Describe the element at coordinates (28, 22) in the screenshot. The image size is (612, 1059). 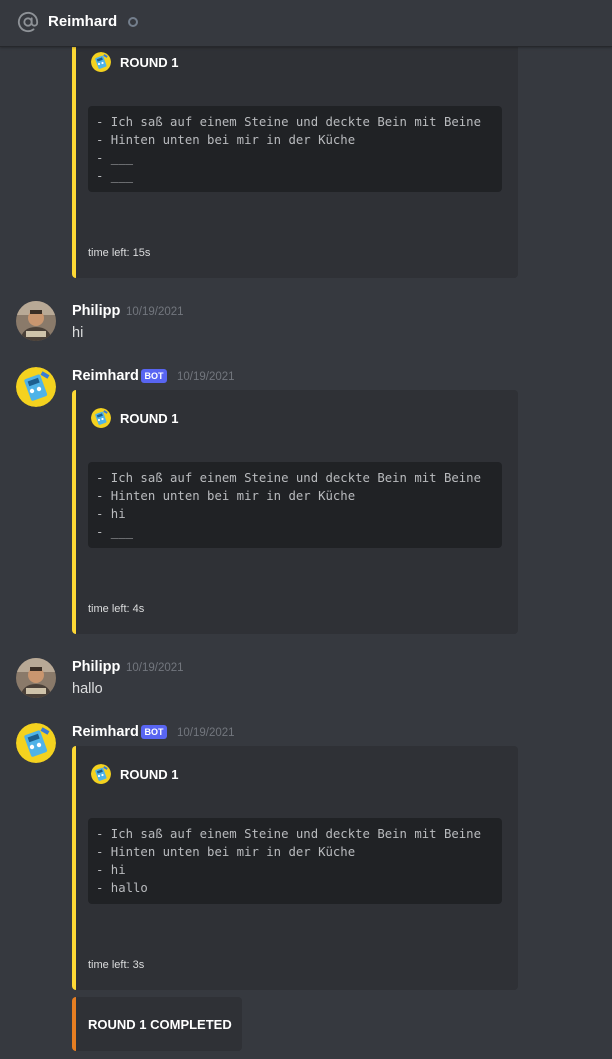
I see `at-sign-icon` at that location.